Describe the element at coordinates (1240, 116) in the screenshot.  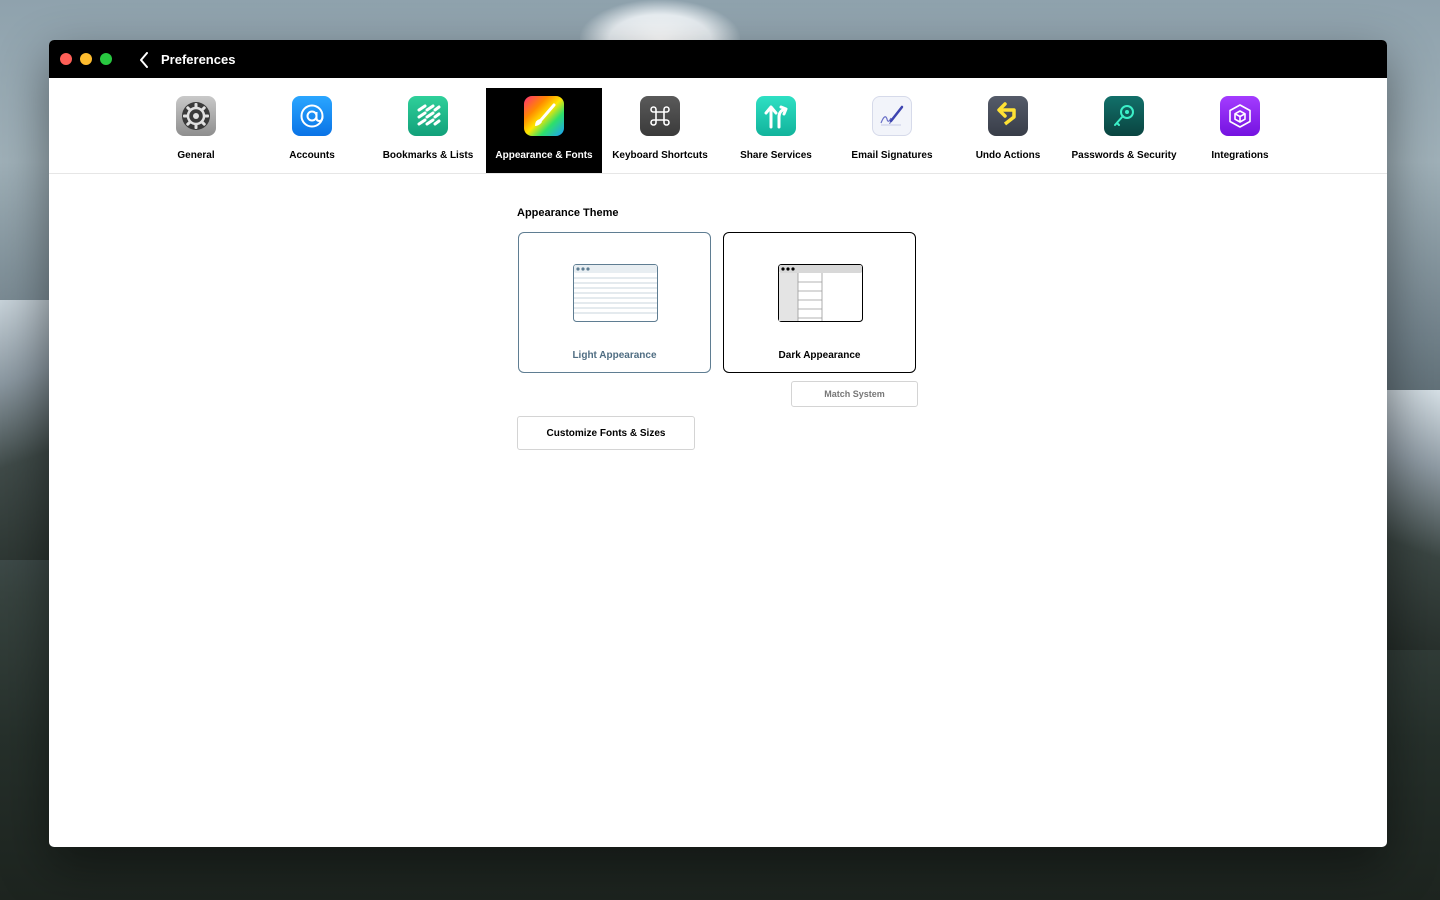
I see `cube-icon` at that location.